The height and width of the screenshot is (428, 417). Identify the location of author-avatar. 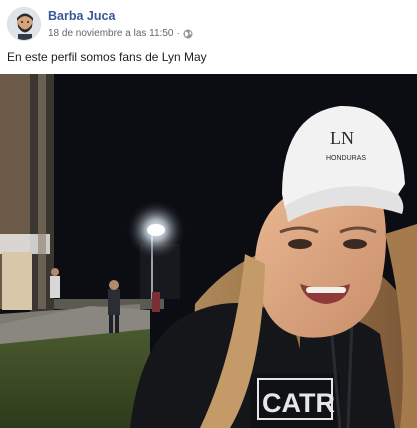
(24, 24).